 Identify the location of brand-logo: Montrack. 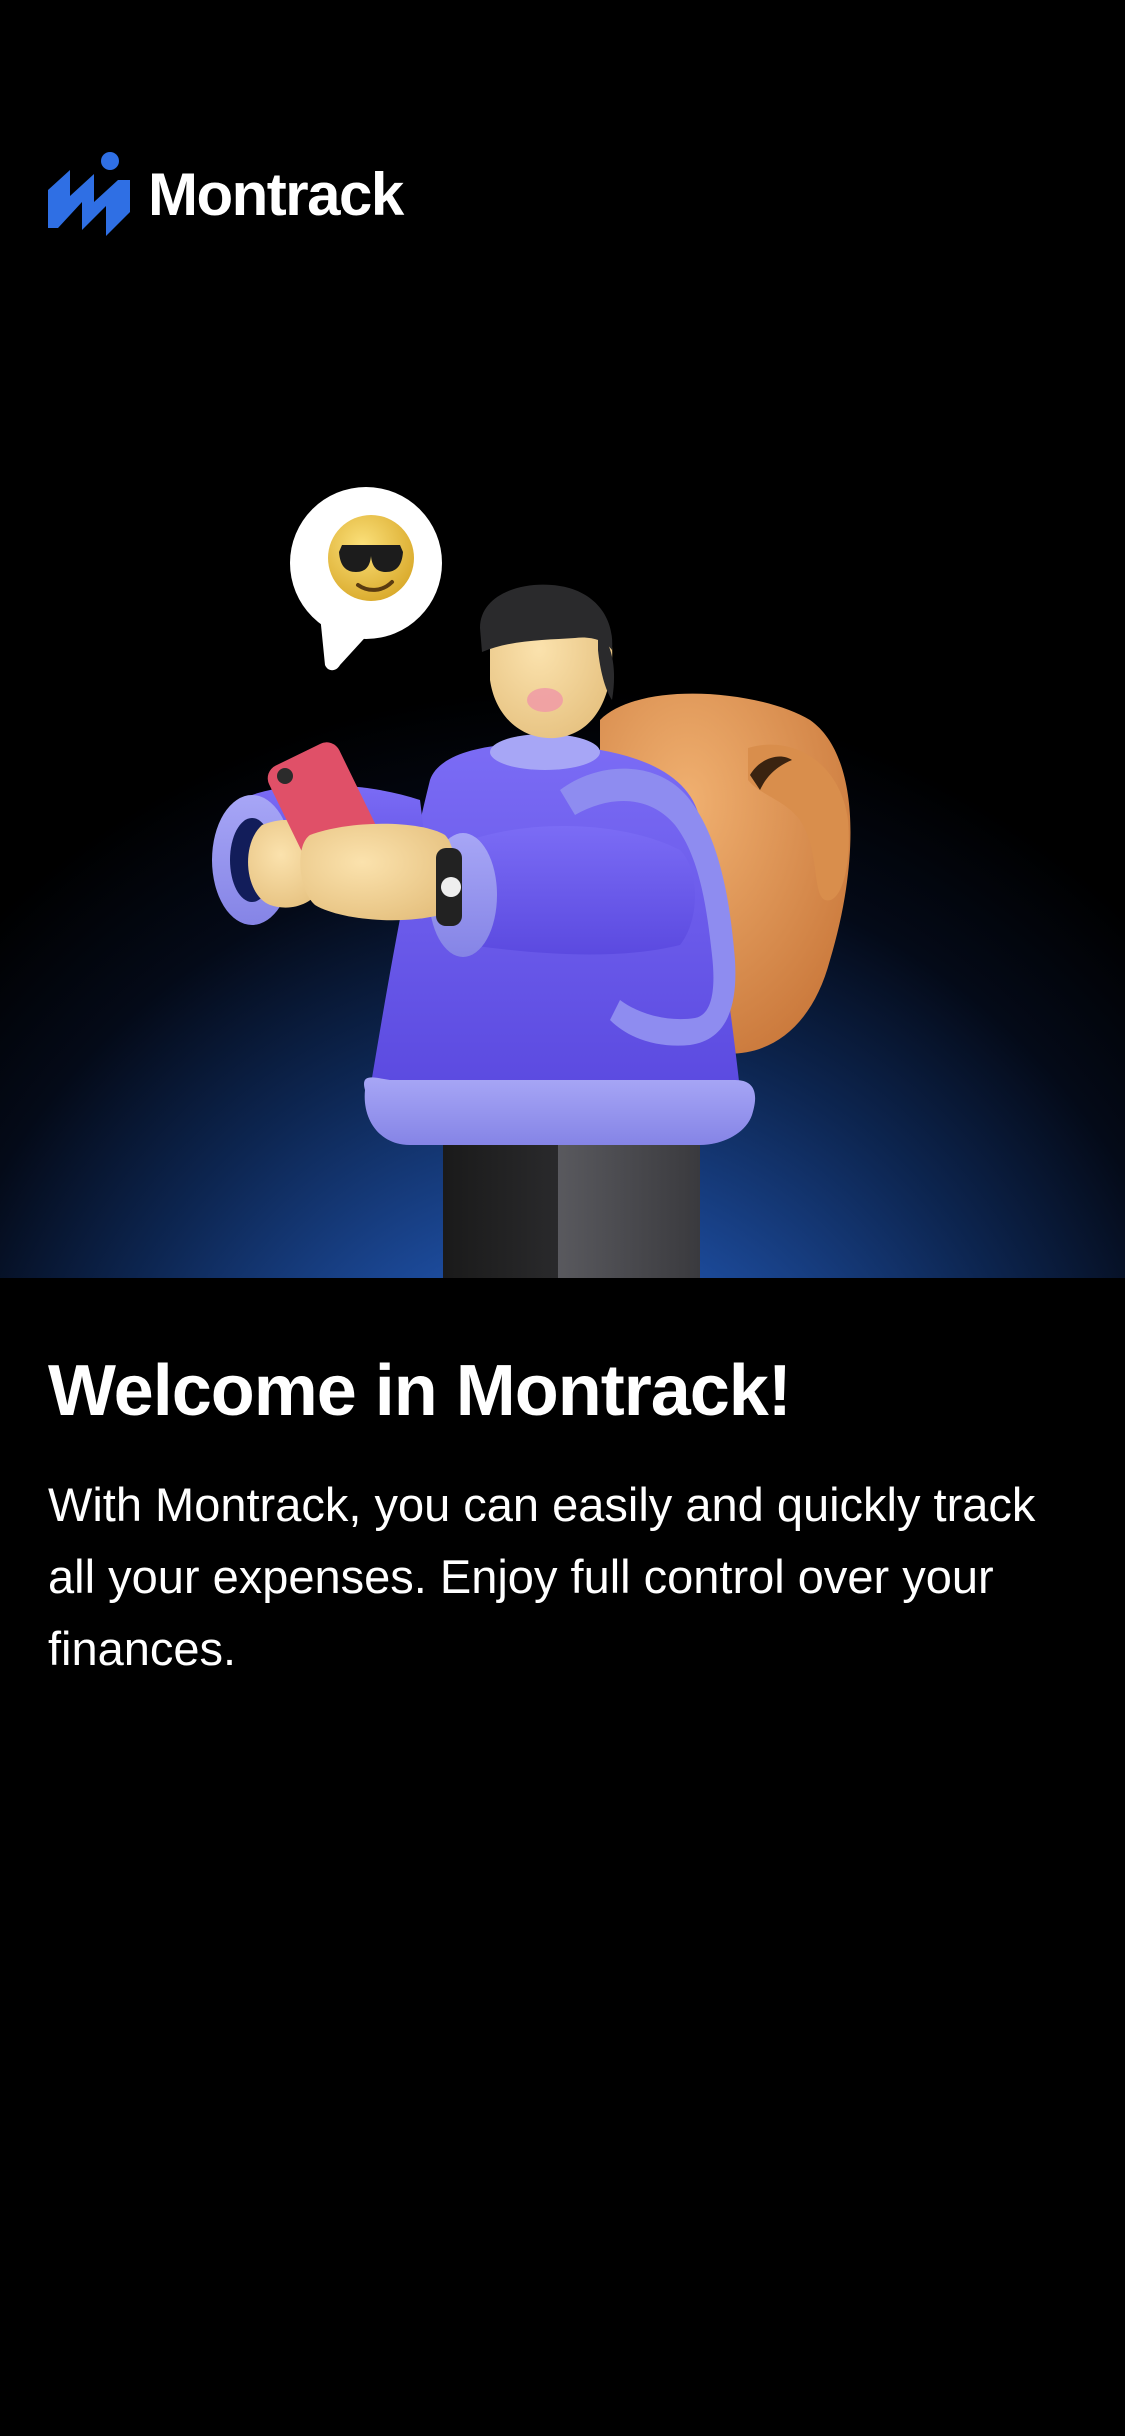
(226, 195).